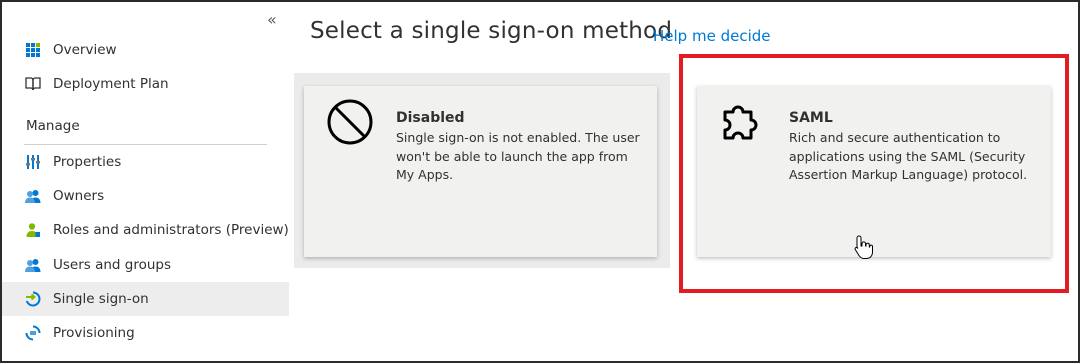 The height and width of the screenshot is (363, 1080). What do you see at coordinates (863, 249) in the screenshot?
I see `hand-cursor-icon` at bounding box center [863, 249].